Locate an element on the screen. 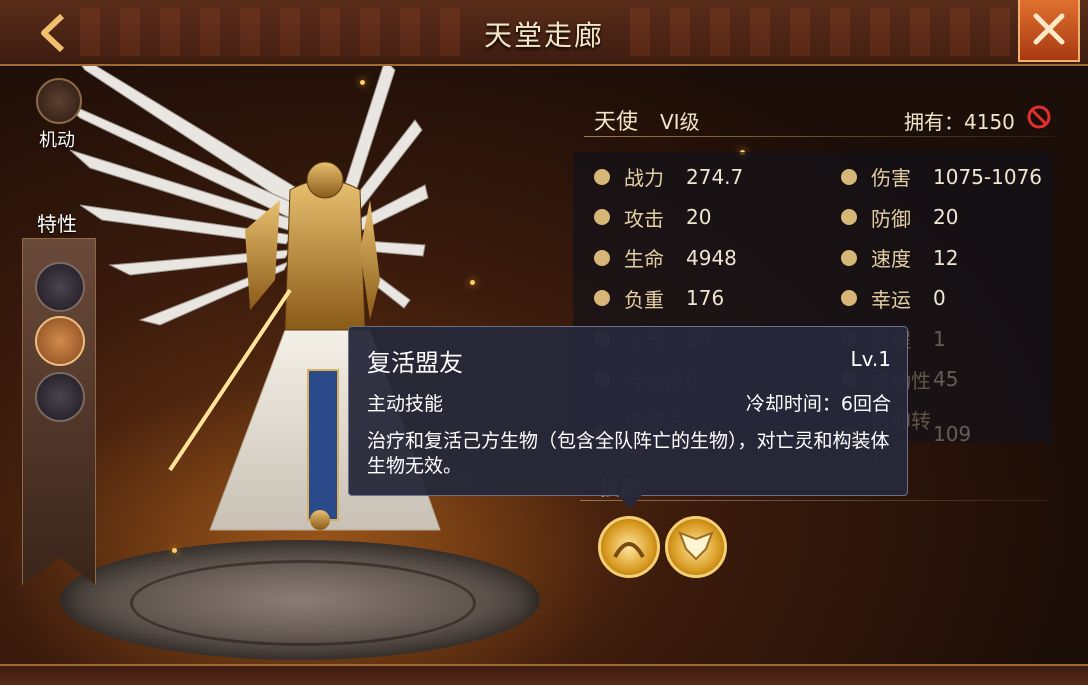 Image resolution: width=1088 pixels, height=685 pixels. stat-value: 1 is located at coordinates (939, 338).